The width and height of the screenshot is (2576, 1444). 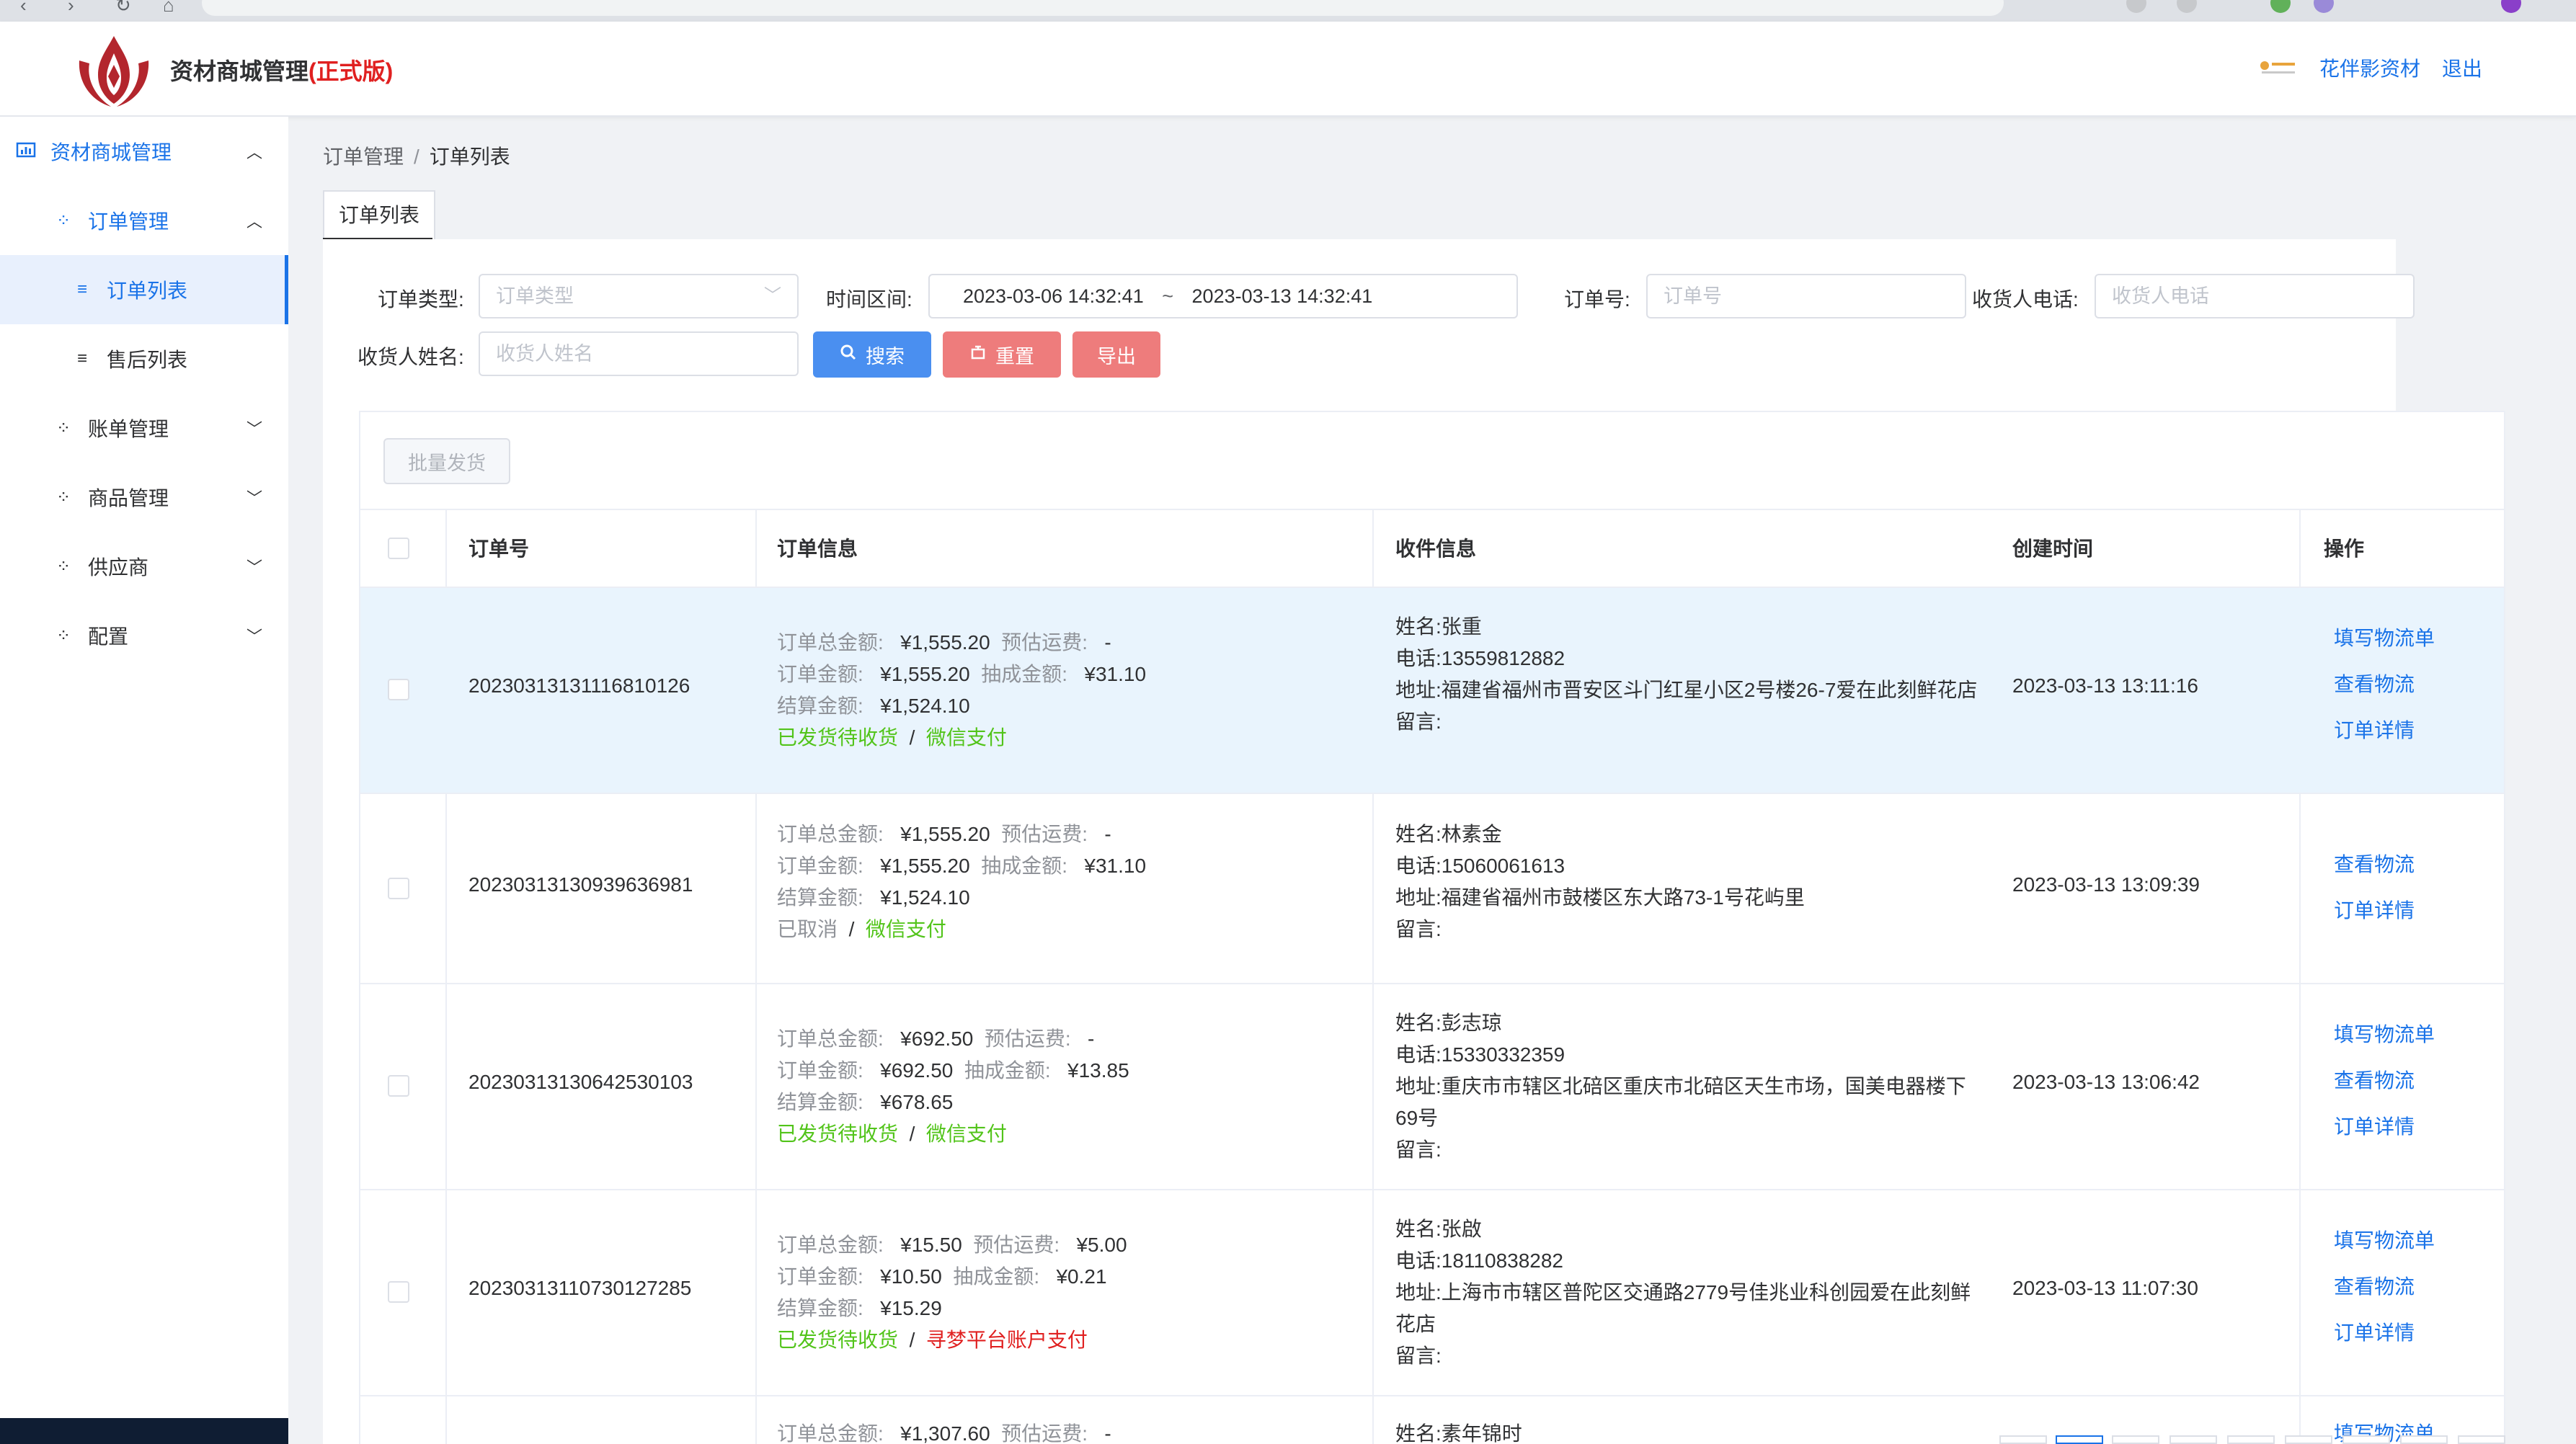 What do you see at coordinates (1471, 834) in the screenshot?
I see `receiver-name: 林素金` at bounding box center [1471, 834].